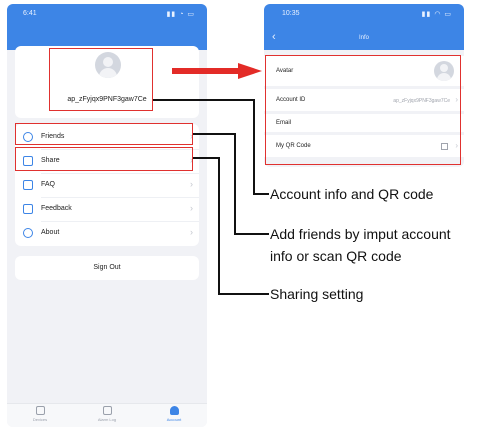 The width and height of the screenshot is (477, 429). Describe the element at coordinates (217, 71) in the screenshot. I see `red-arrow-icon` at that location.